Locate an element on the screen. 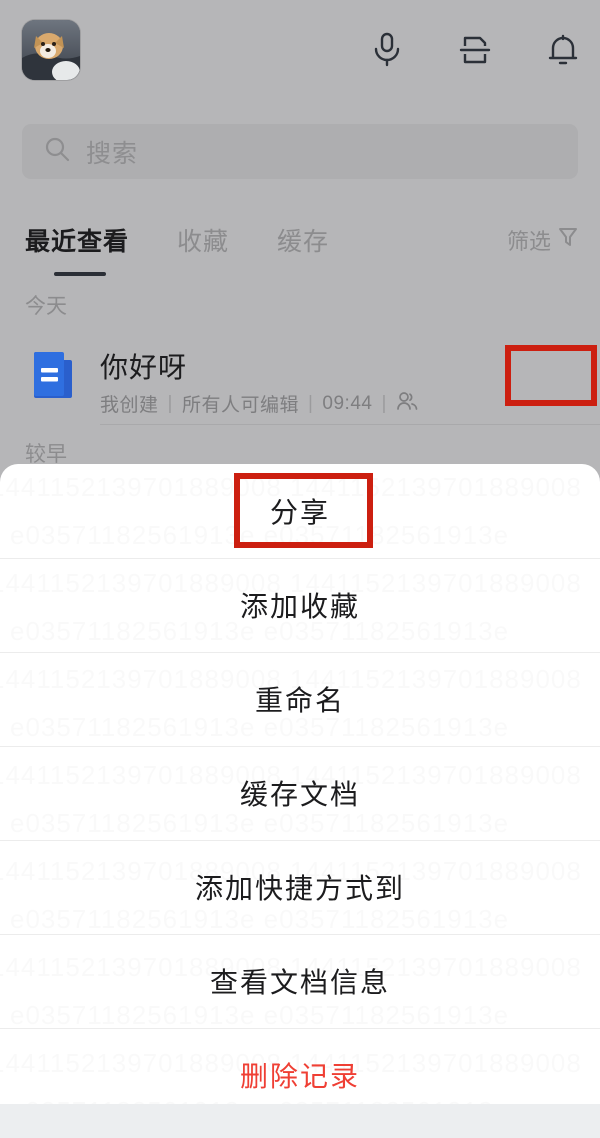 This screenshot has width=600, height=1138. more-dots-button-highlight is located at coordinates (551, 375).